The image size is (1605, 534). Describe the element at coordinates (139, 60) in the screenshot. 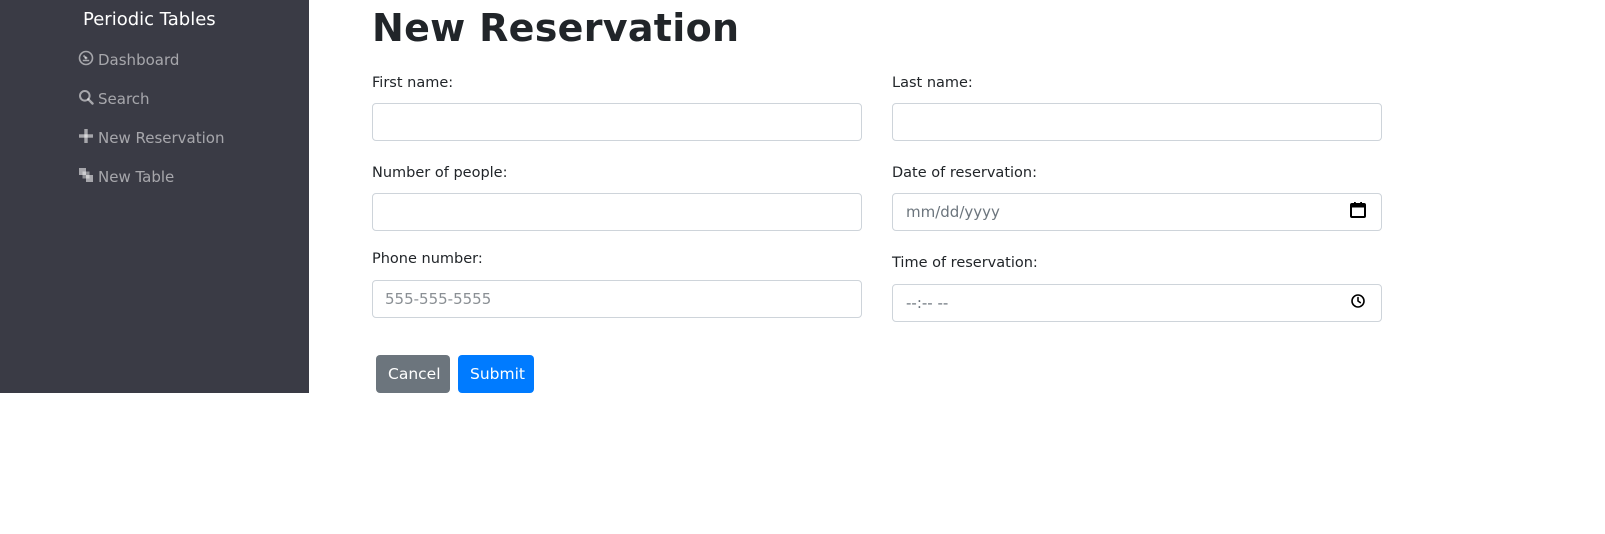

I see `sidebar-item-label: Dashboard` at that location.